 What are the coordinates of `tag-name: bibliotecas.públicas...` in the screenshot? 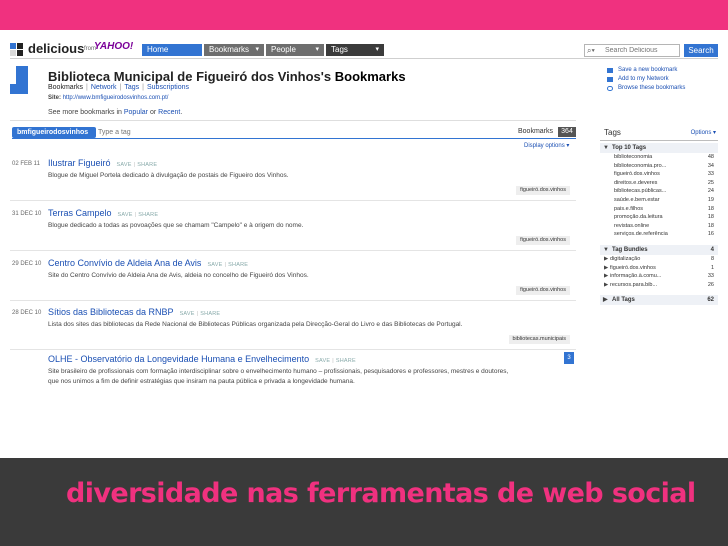 It's located at (640, 191).